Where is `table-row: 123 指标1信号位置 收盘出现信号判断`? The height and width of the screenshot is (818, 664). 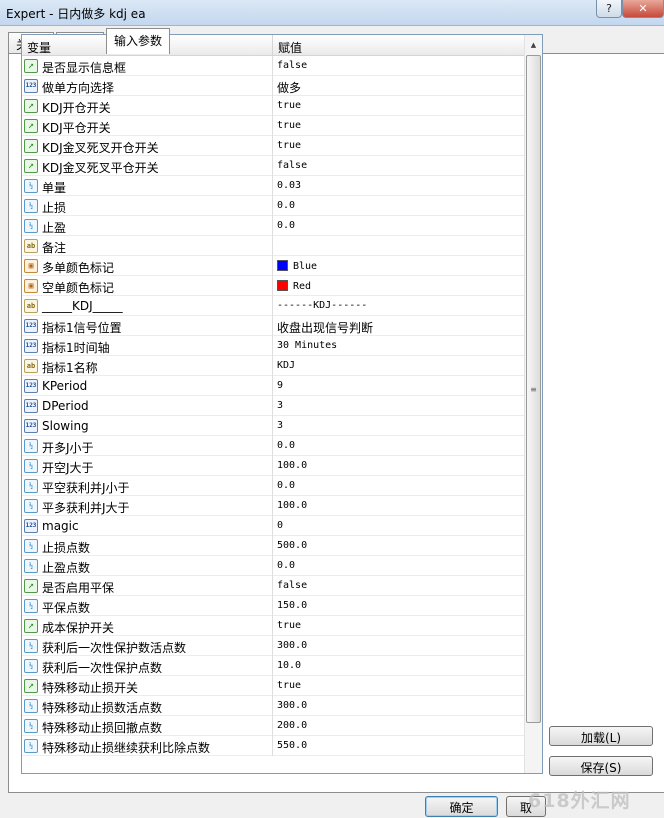
table-row: 123 指标1信号位置 收盘出现信号判断 is located at coordinates (273, 326).